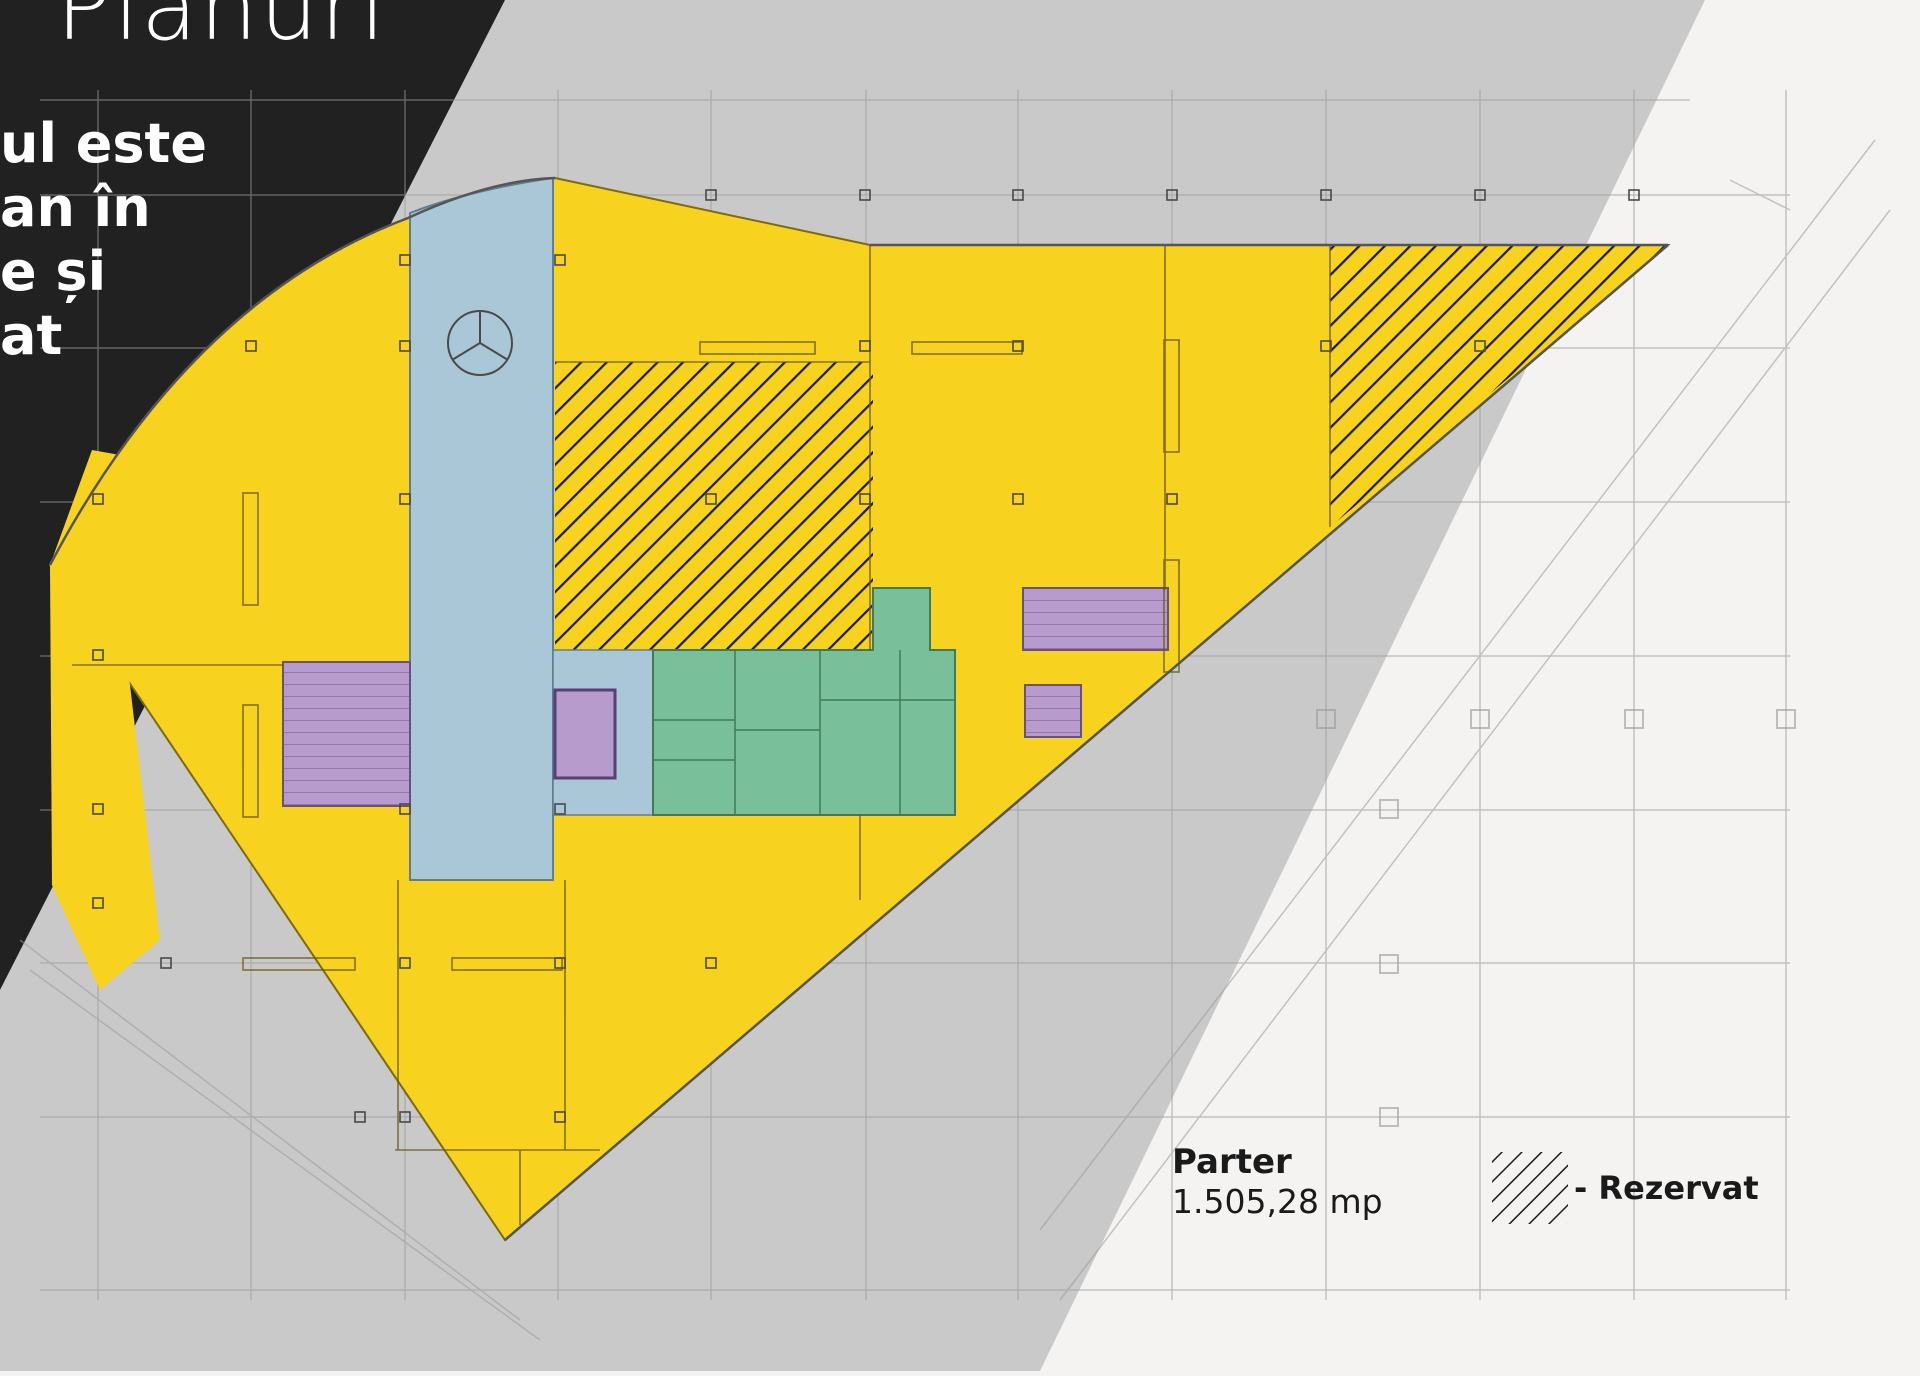 The width and height of the screenshot is (1920, 1376). I want to click on elevators, so click(585, 734).